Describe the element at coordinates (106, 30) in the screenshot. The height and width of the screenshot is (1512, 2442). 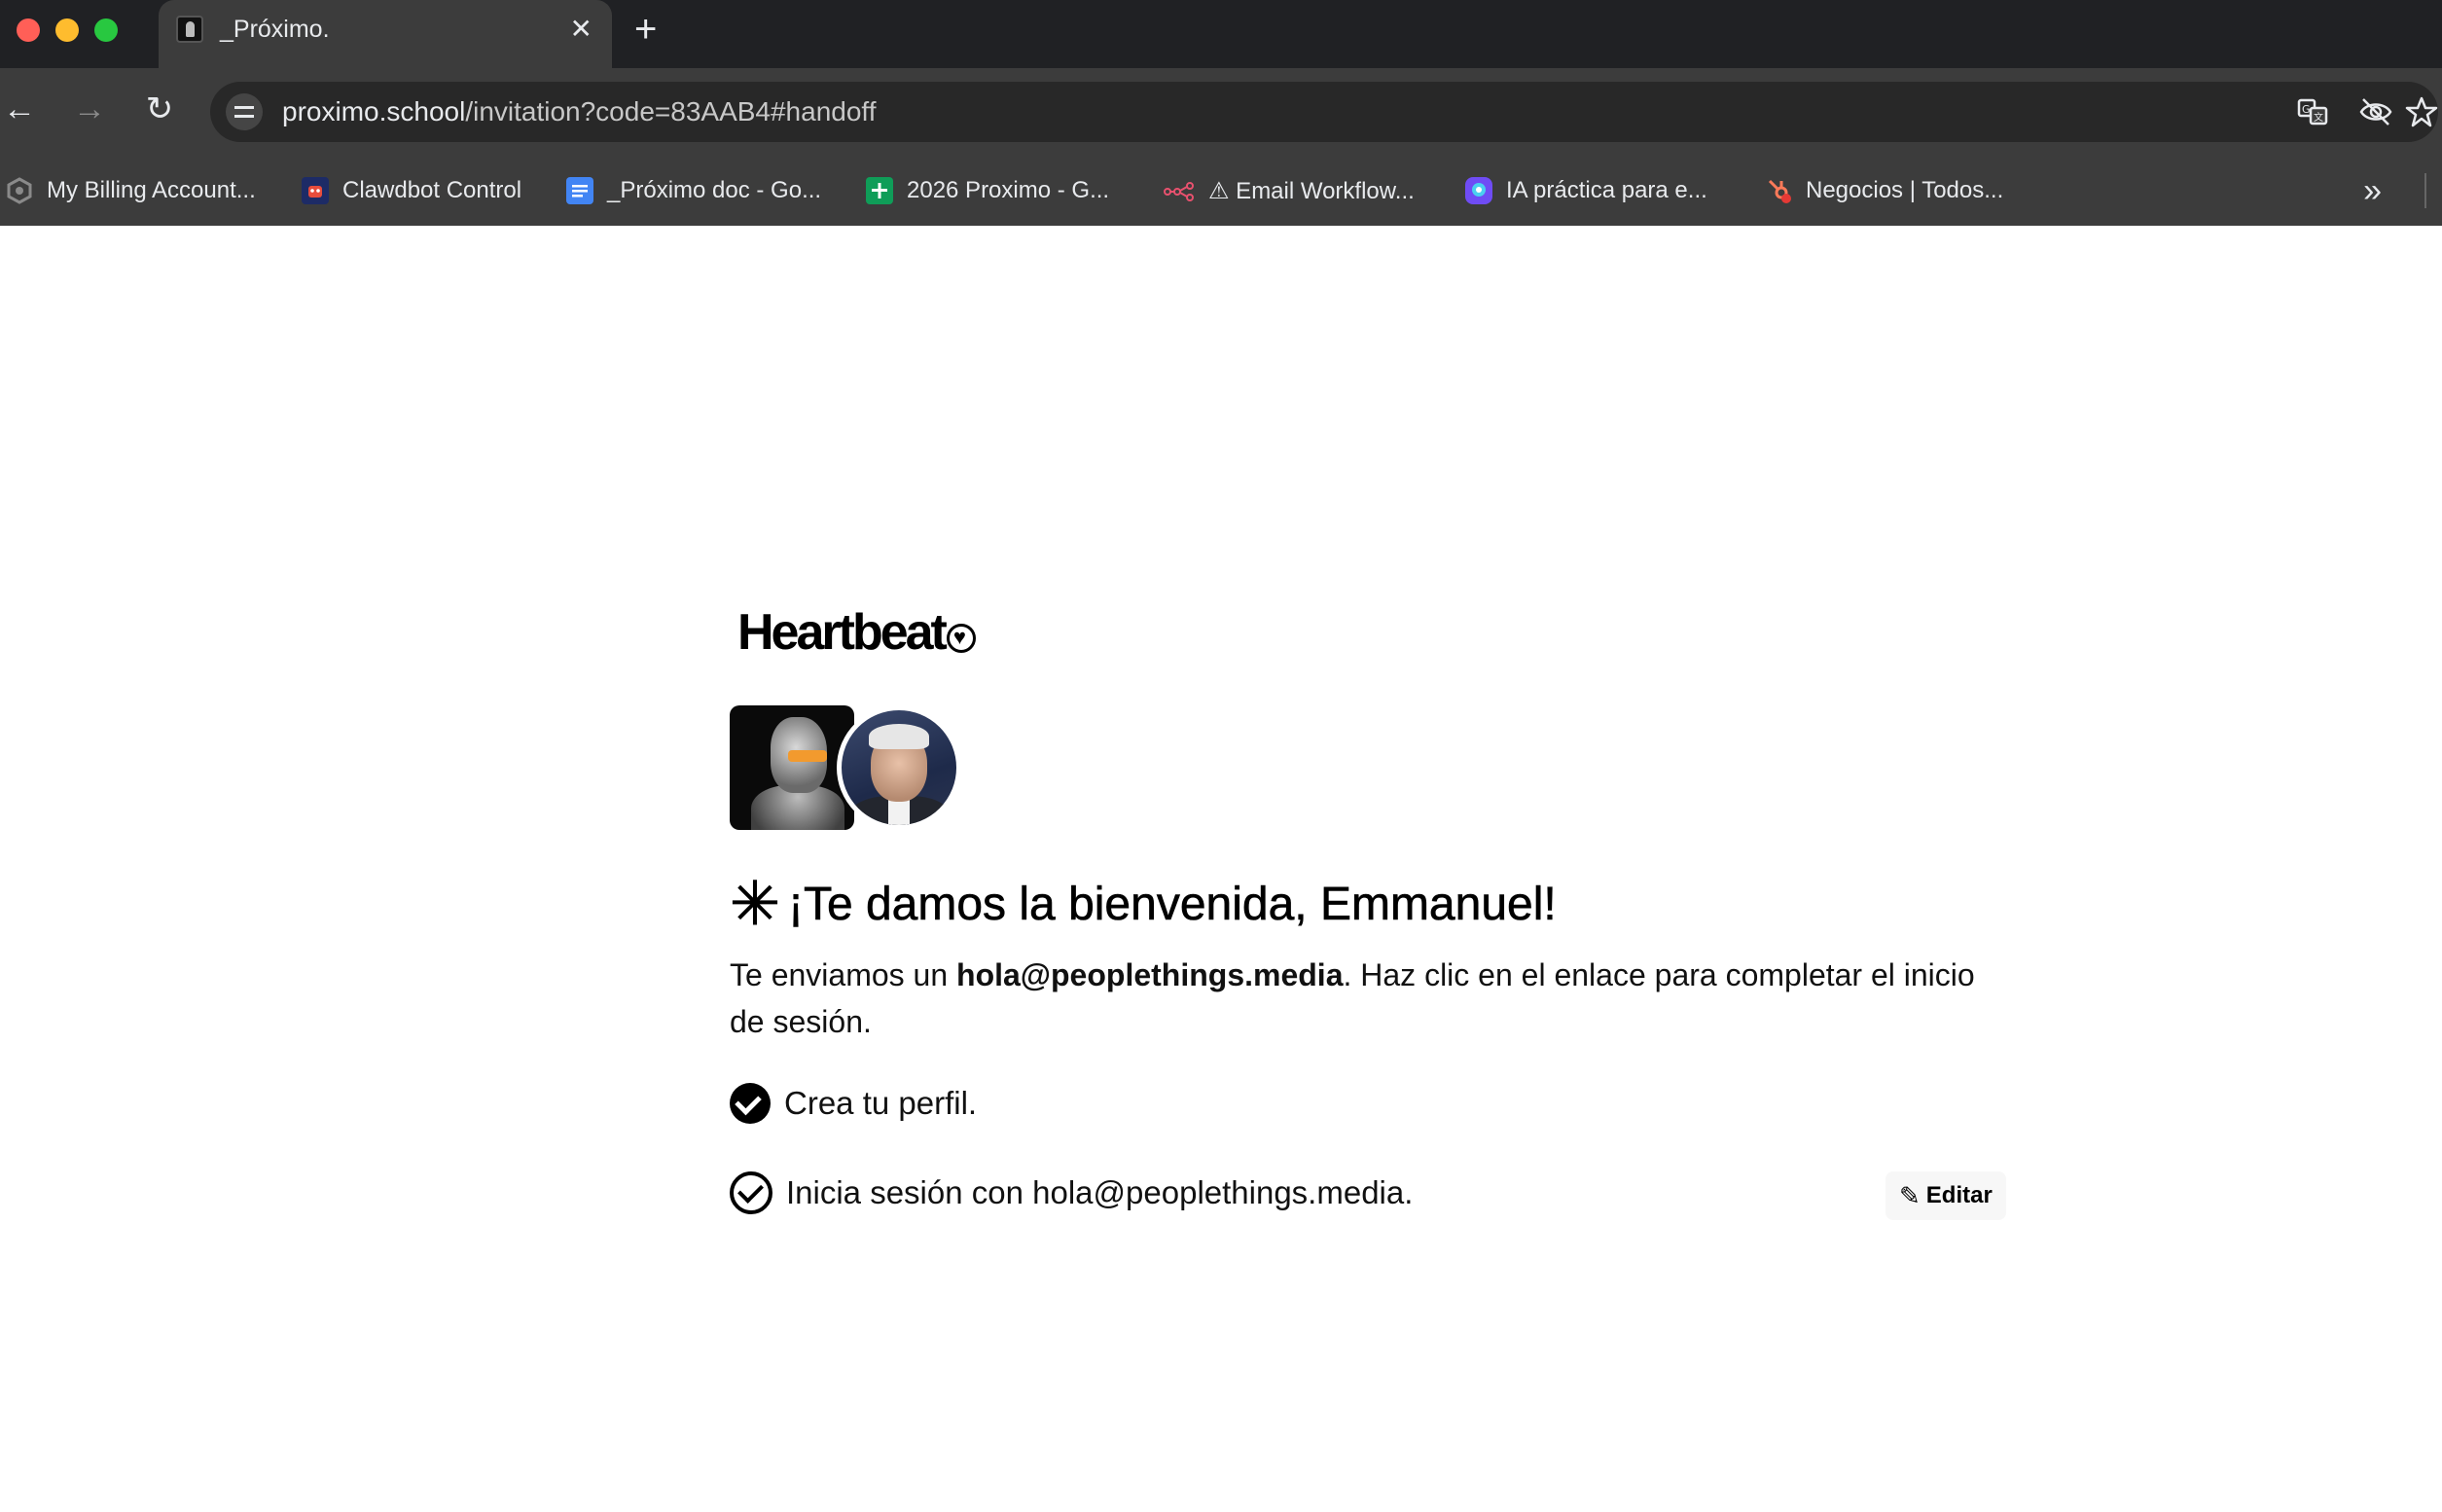
I see `maximize-window-button` at that location.